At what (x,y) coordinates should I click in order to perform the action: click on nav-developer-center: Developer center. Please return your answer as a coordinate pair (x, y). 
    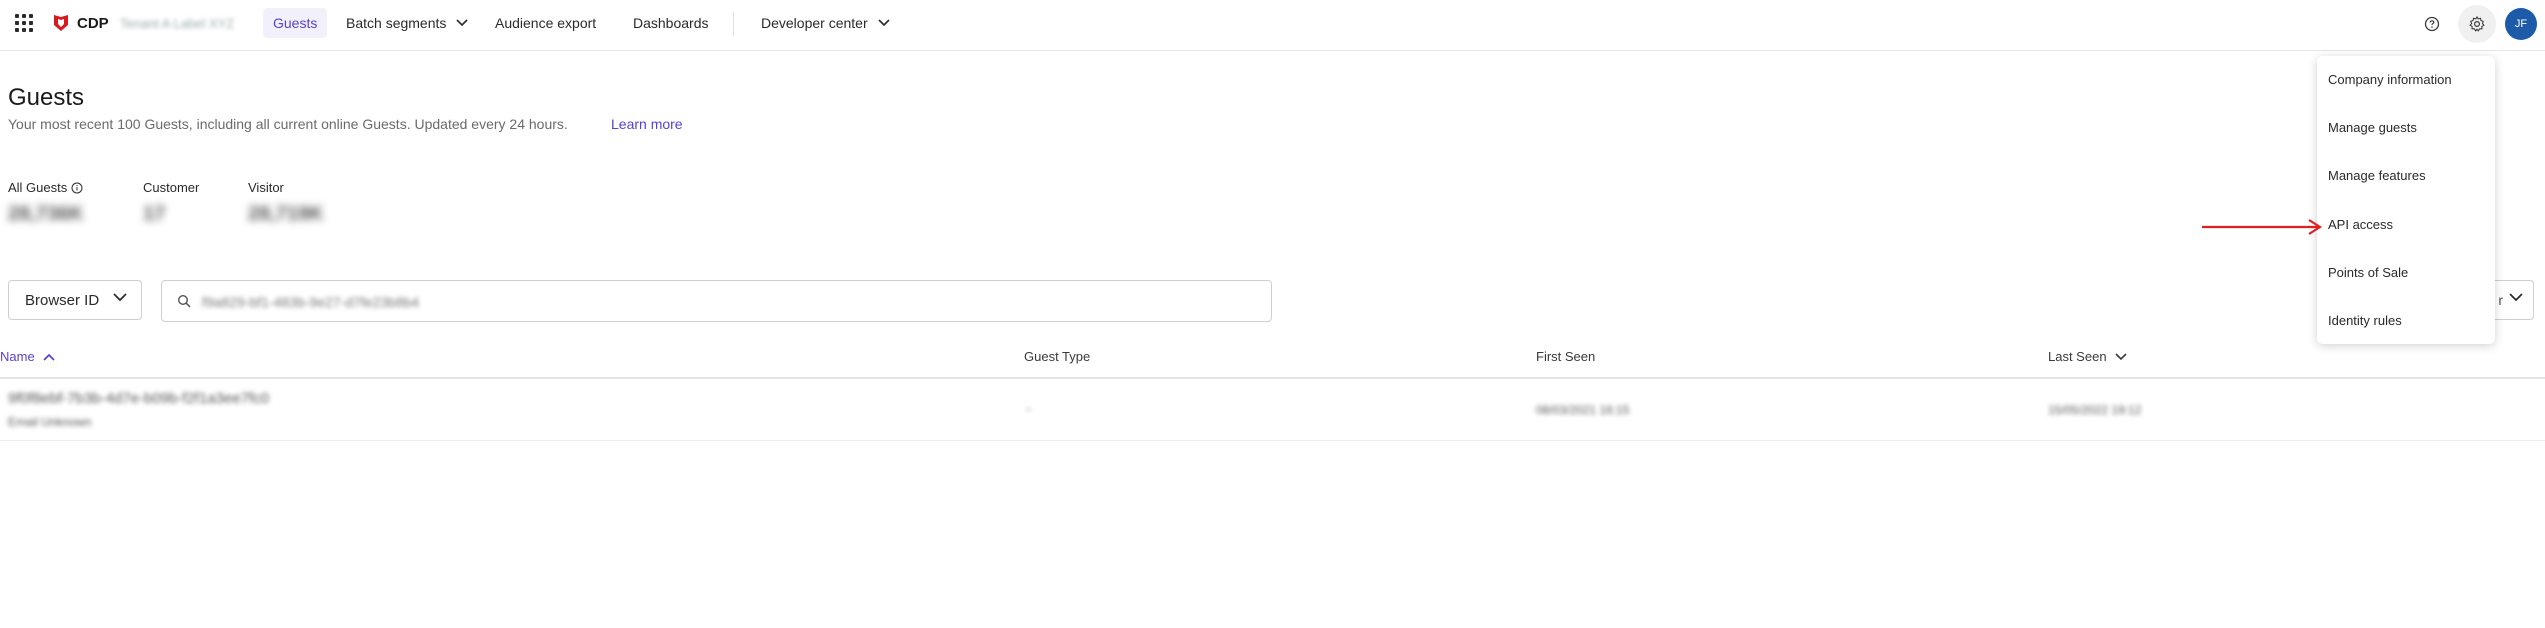
    Looking at the image, I should click on (825, 23).